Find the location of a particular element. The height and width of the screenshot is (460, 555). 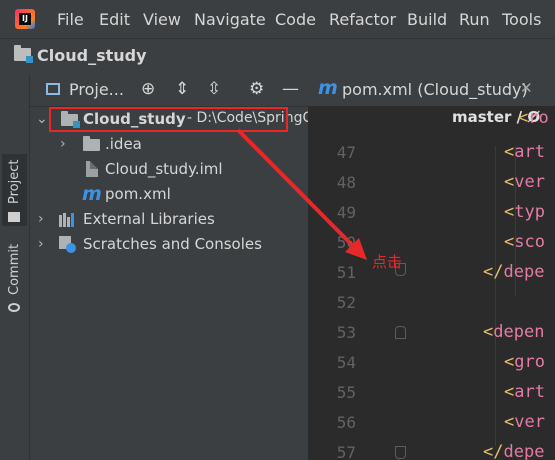

annotation-label: 点击 is located at coordinates (387, 262).